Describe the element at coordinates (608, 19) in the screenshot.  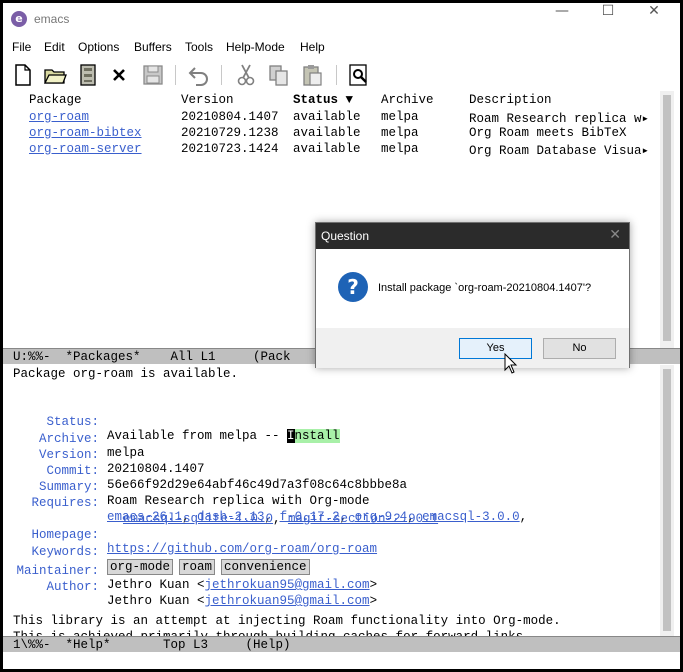
I see `maximize-button: ☐` at that location.